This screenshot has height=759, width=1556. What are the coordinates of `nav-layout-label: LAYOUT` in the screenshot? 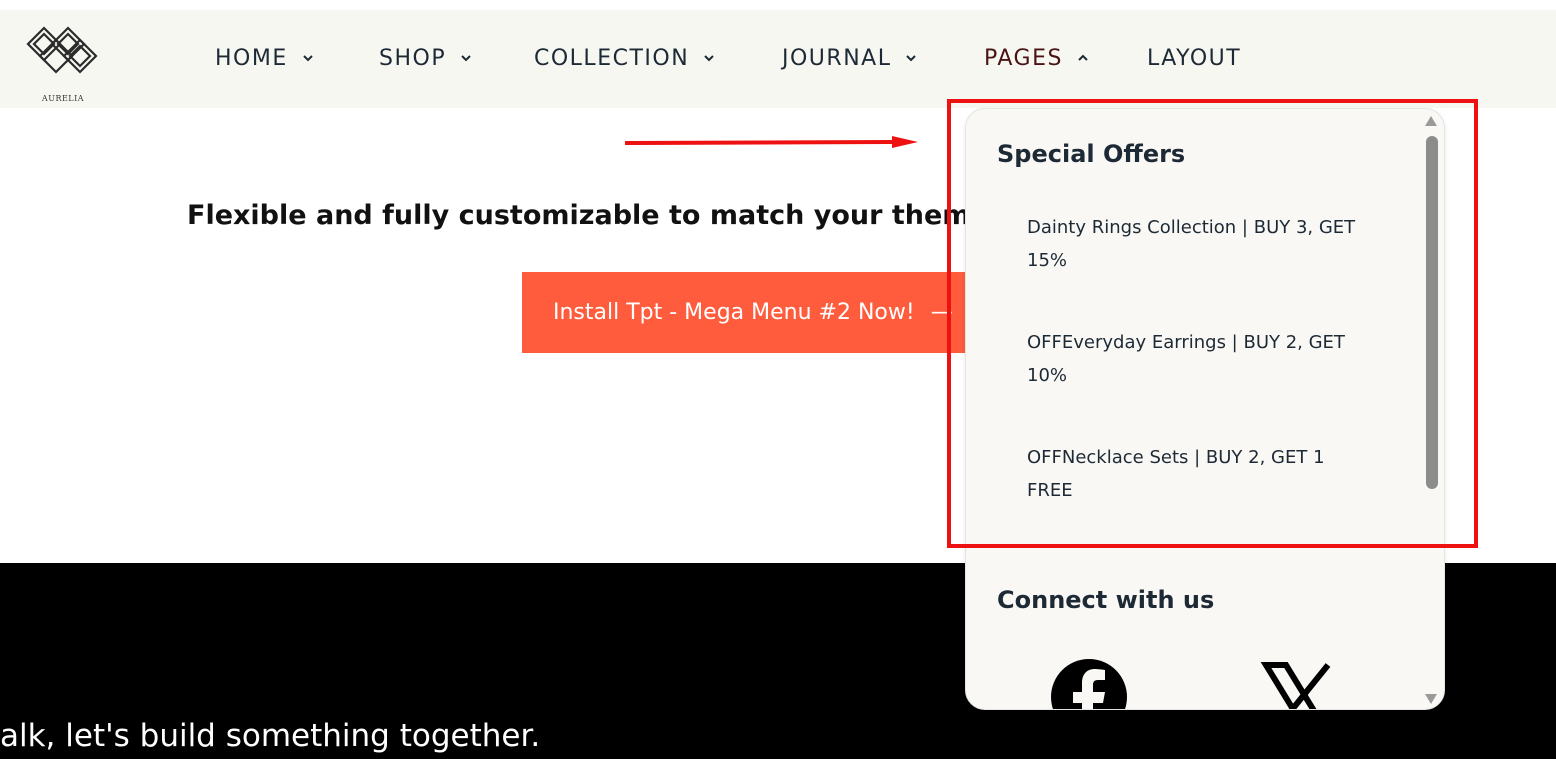 It's located at (1194, 58).